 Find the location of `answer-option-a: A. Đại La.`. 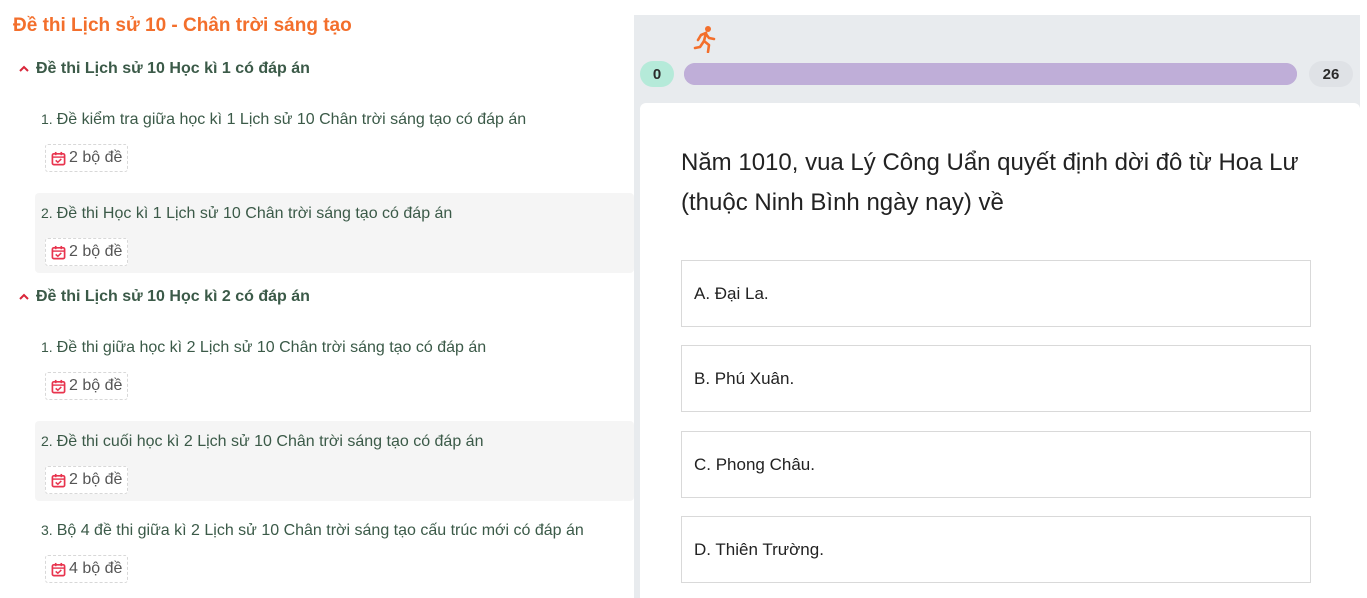

answer-option-a: A. Đại La. is located at coordinates (996, 293).